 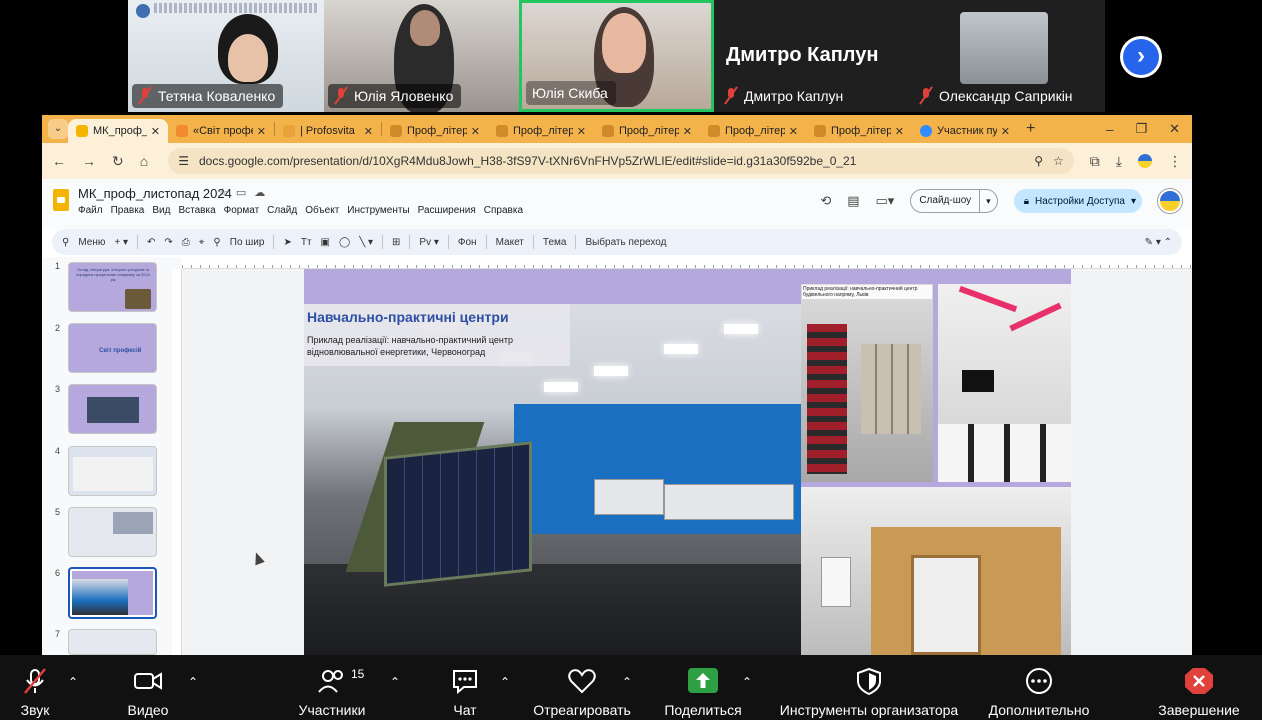 I want to click on bookmark-star-icon: ☆, so click(x=1058, y=161).